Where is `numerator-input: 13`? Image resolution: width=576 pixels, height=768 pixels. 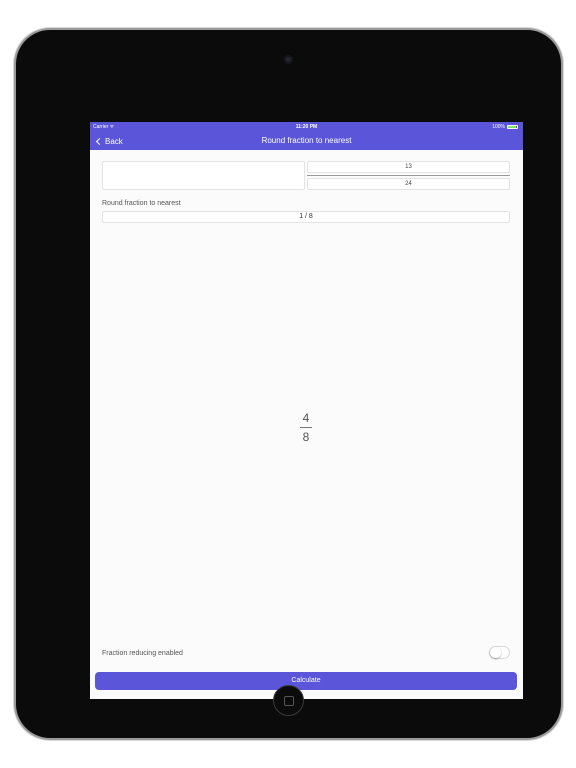
numerator-input: 13 is located at coordinates (408, 167).